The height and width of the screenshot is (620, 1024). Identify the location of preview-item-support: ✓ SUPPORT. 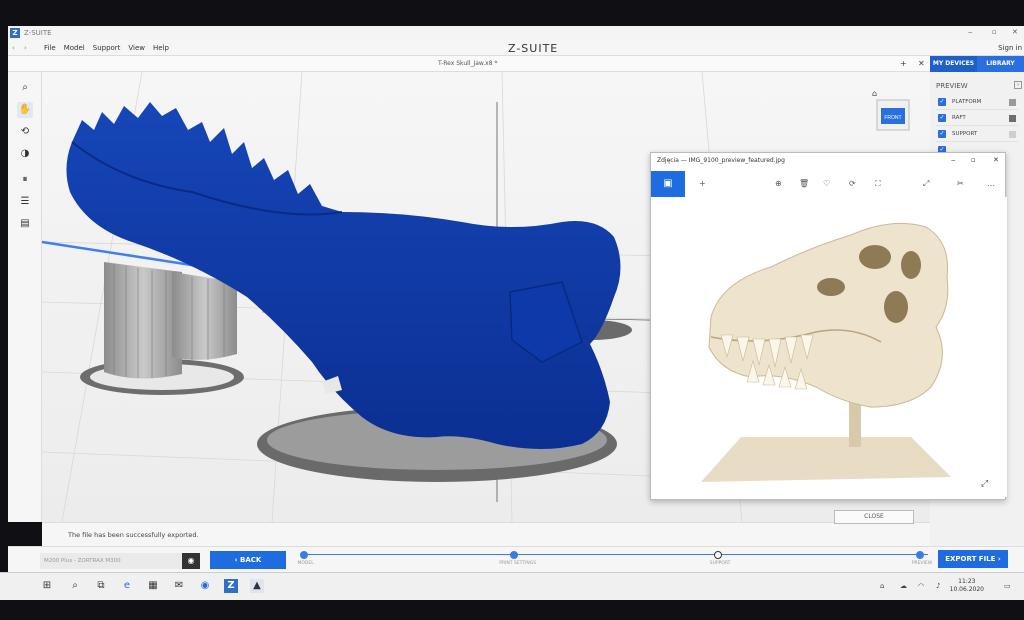
(977, 134).